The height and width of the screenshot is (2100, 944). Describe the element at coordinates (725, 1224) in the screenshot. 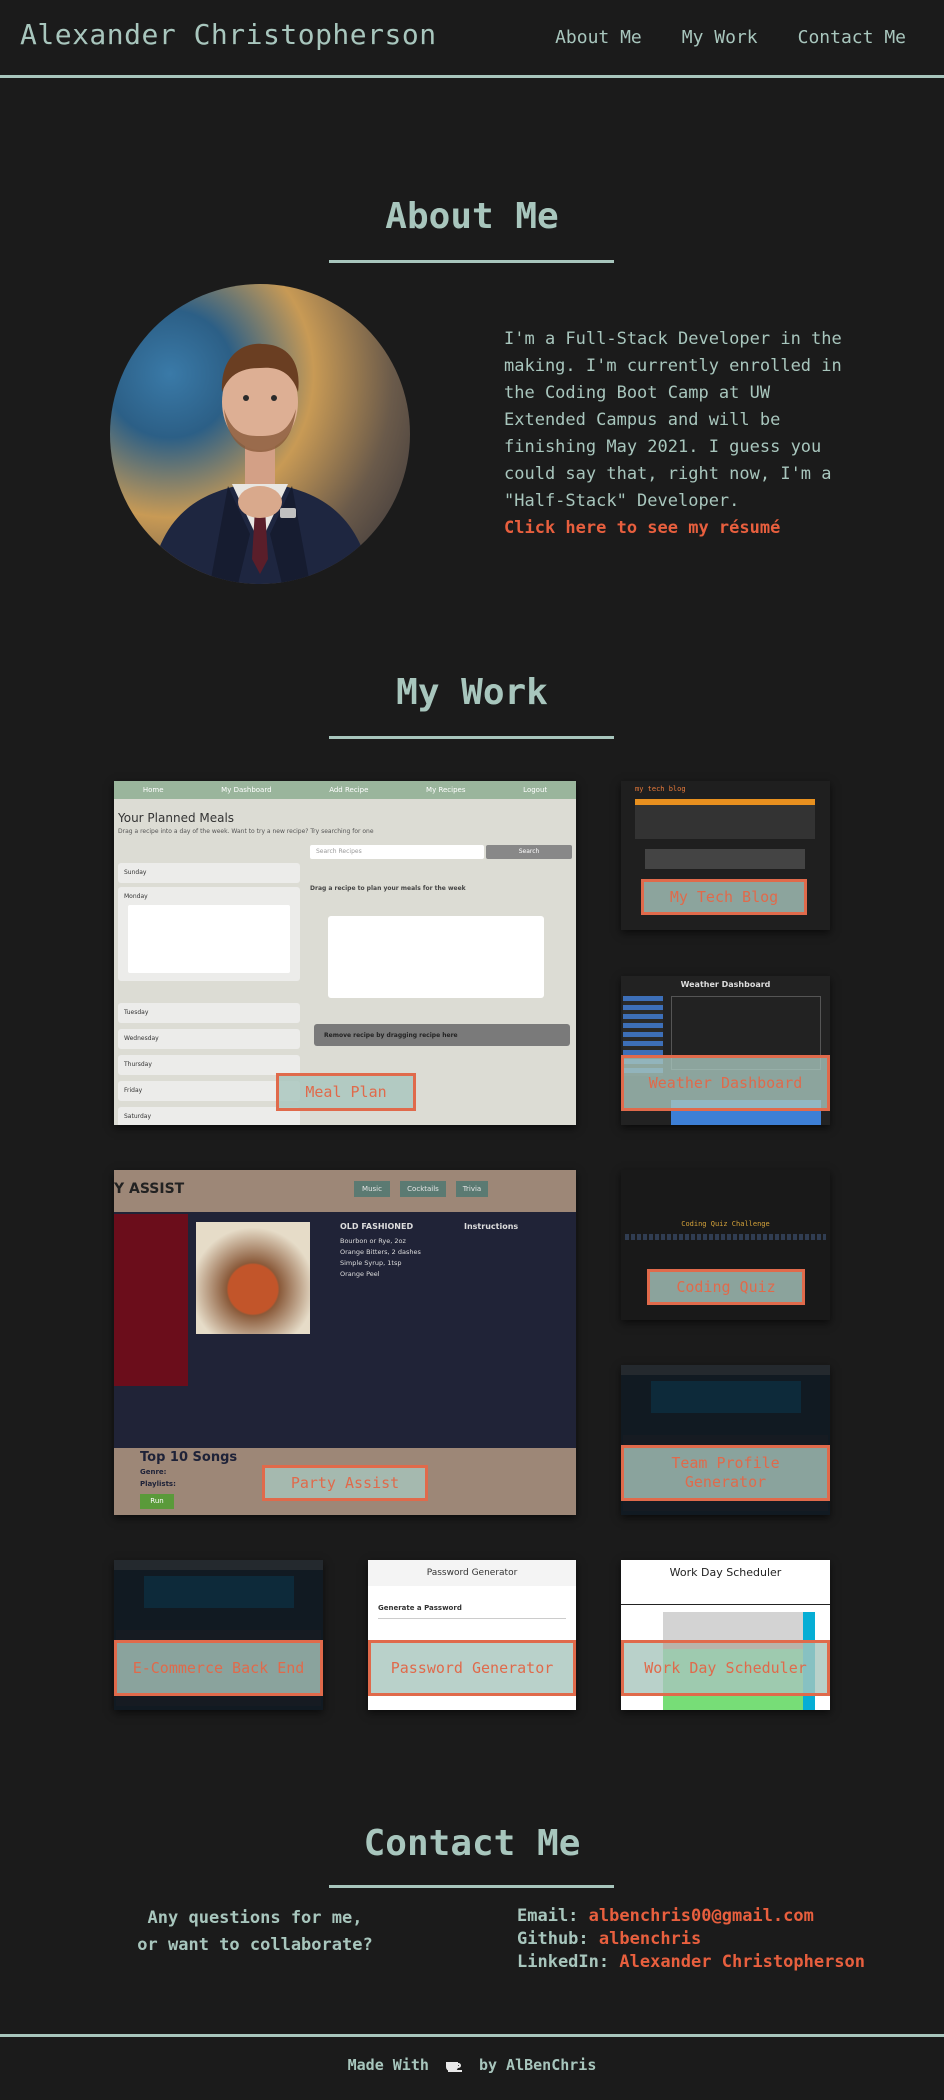

I see `quiz-title: Coding Quiz Challenge` at that location.